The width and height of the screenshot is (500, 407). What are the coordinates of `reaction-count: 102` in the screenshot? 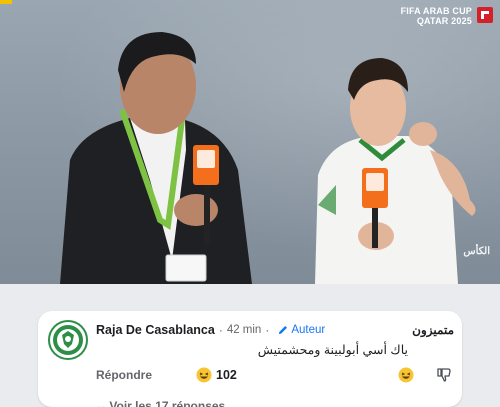 It's located at (226, 375).